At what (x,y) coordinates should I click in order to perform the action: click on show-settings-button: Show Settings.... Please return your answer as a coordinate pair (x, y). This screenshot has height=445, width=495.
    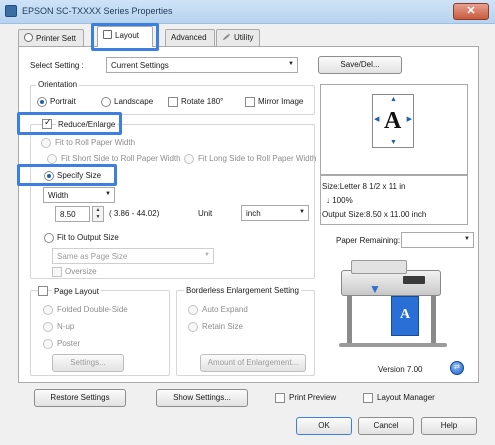
    Looking at the image, I should click on (202, 398).